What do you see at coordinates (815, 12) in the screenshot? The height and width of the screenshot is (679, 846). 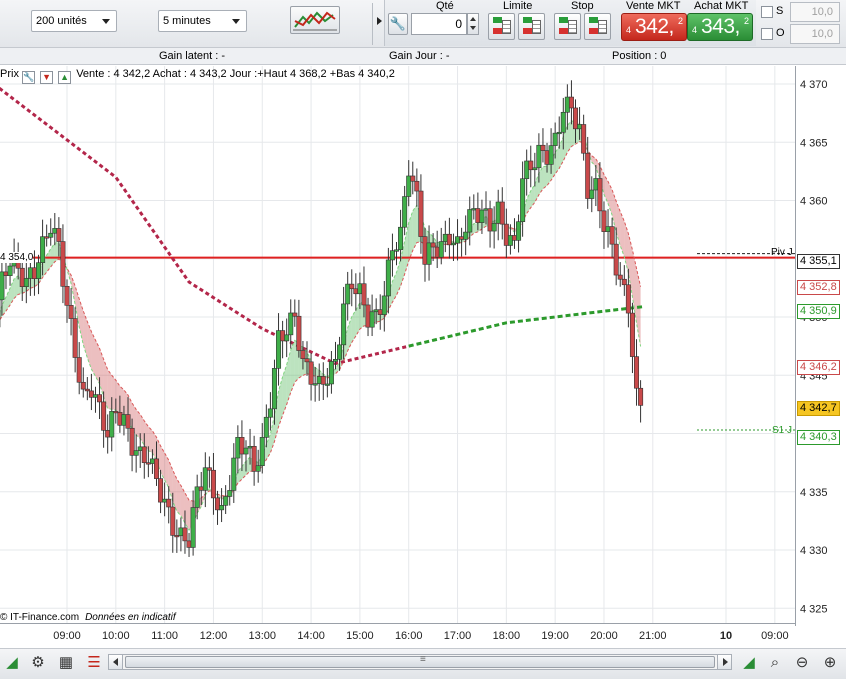 I see `stop-s-input: 10,0` at bounding box center [815, 12].